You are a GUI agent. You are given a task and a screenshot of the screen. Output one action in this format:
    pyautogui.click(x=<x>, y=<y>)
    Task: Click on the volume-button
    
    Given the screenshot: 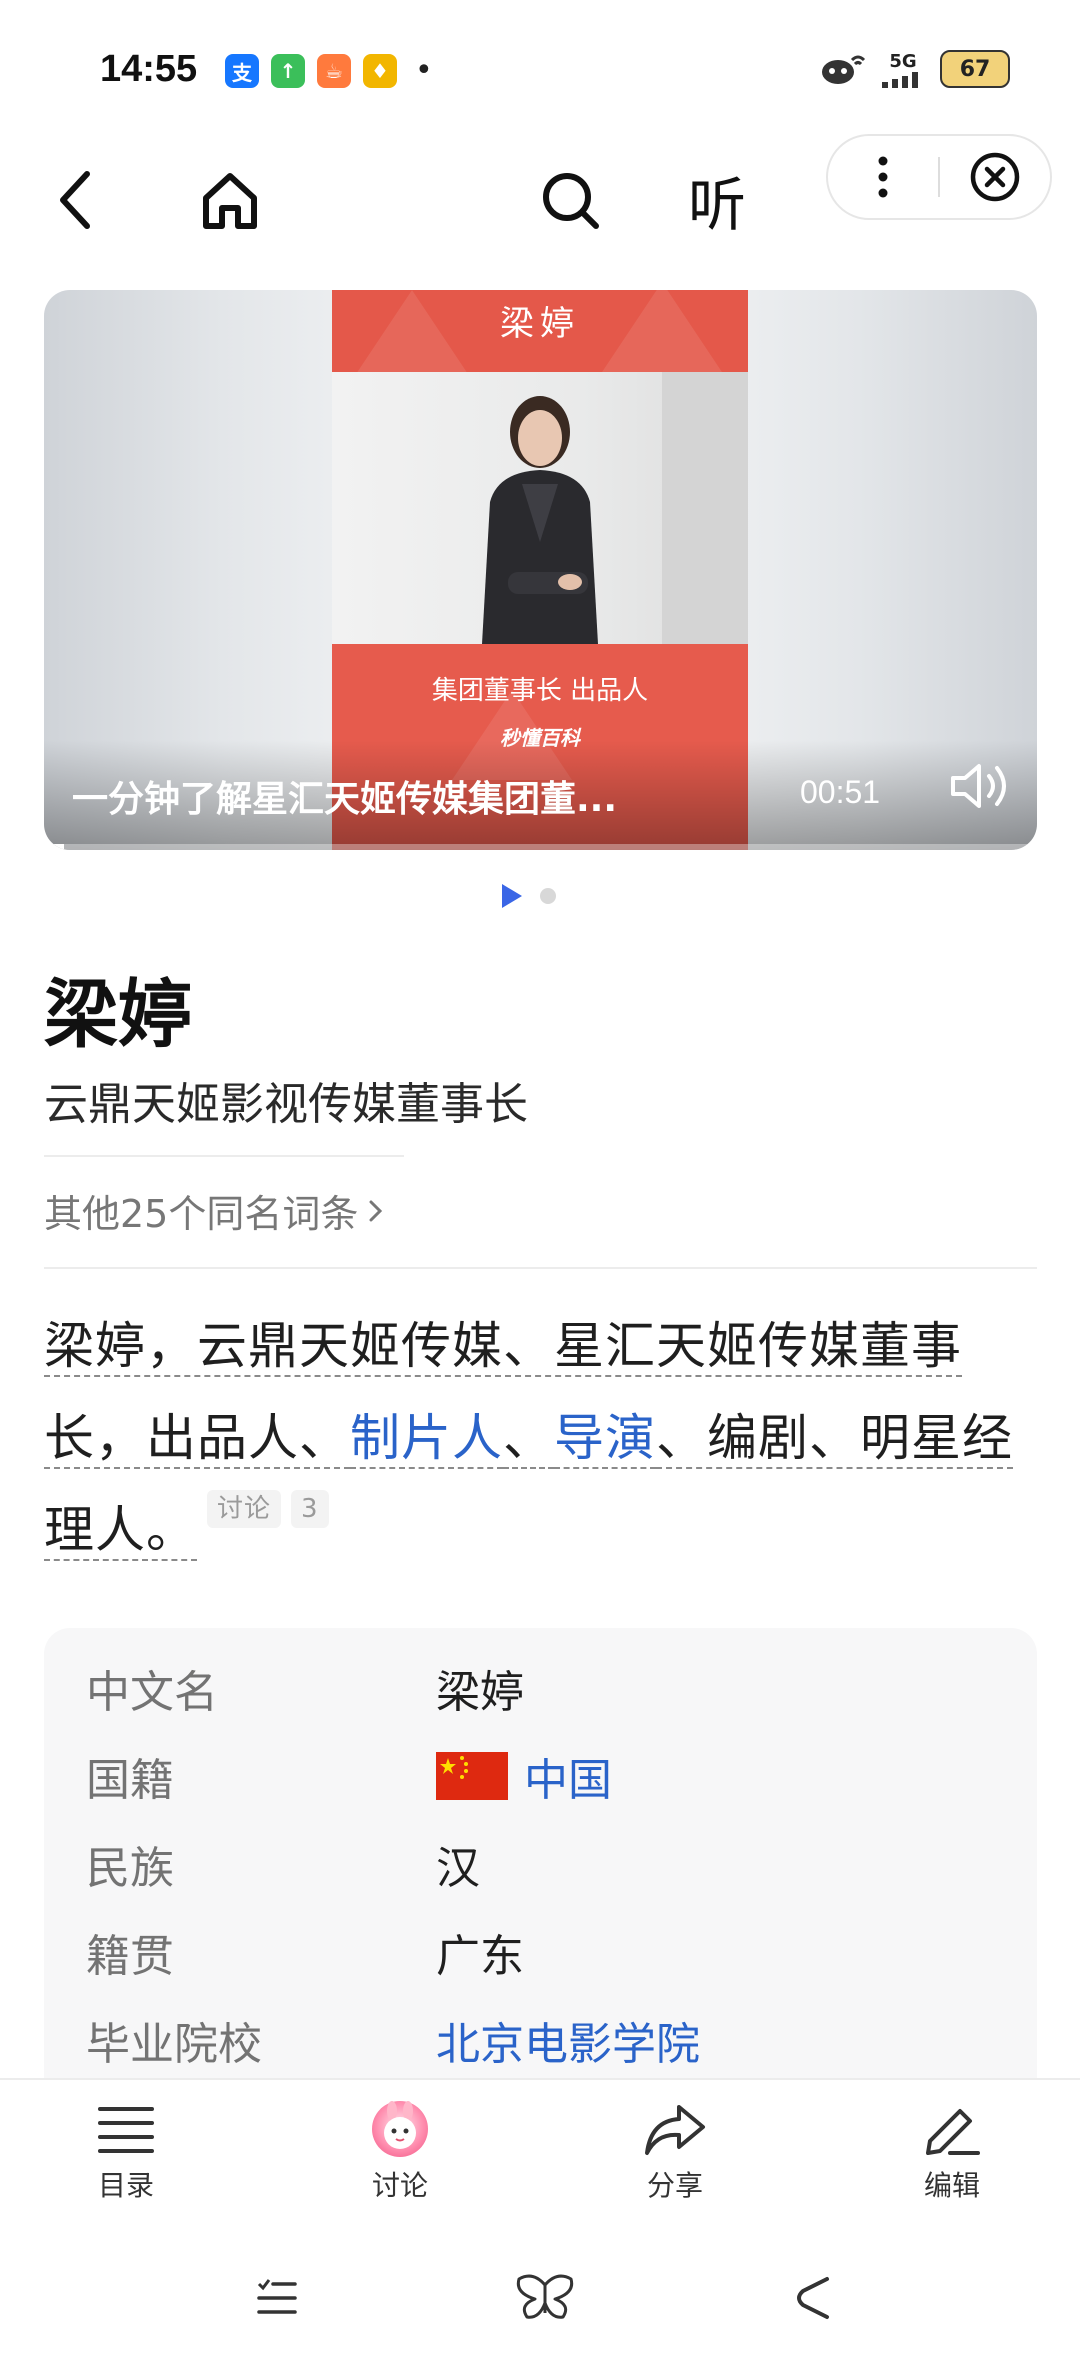 What is the action you would take?
    pyautogui.click(x=979, y=786)
    